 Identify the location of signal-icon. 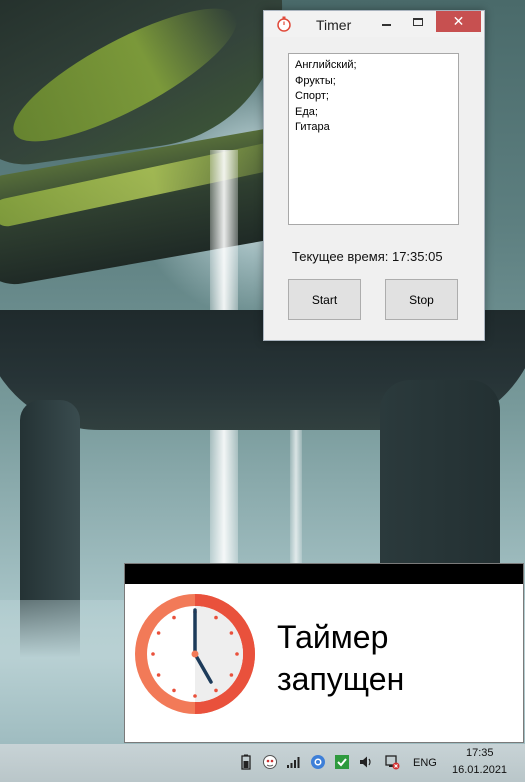
(294, 762).